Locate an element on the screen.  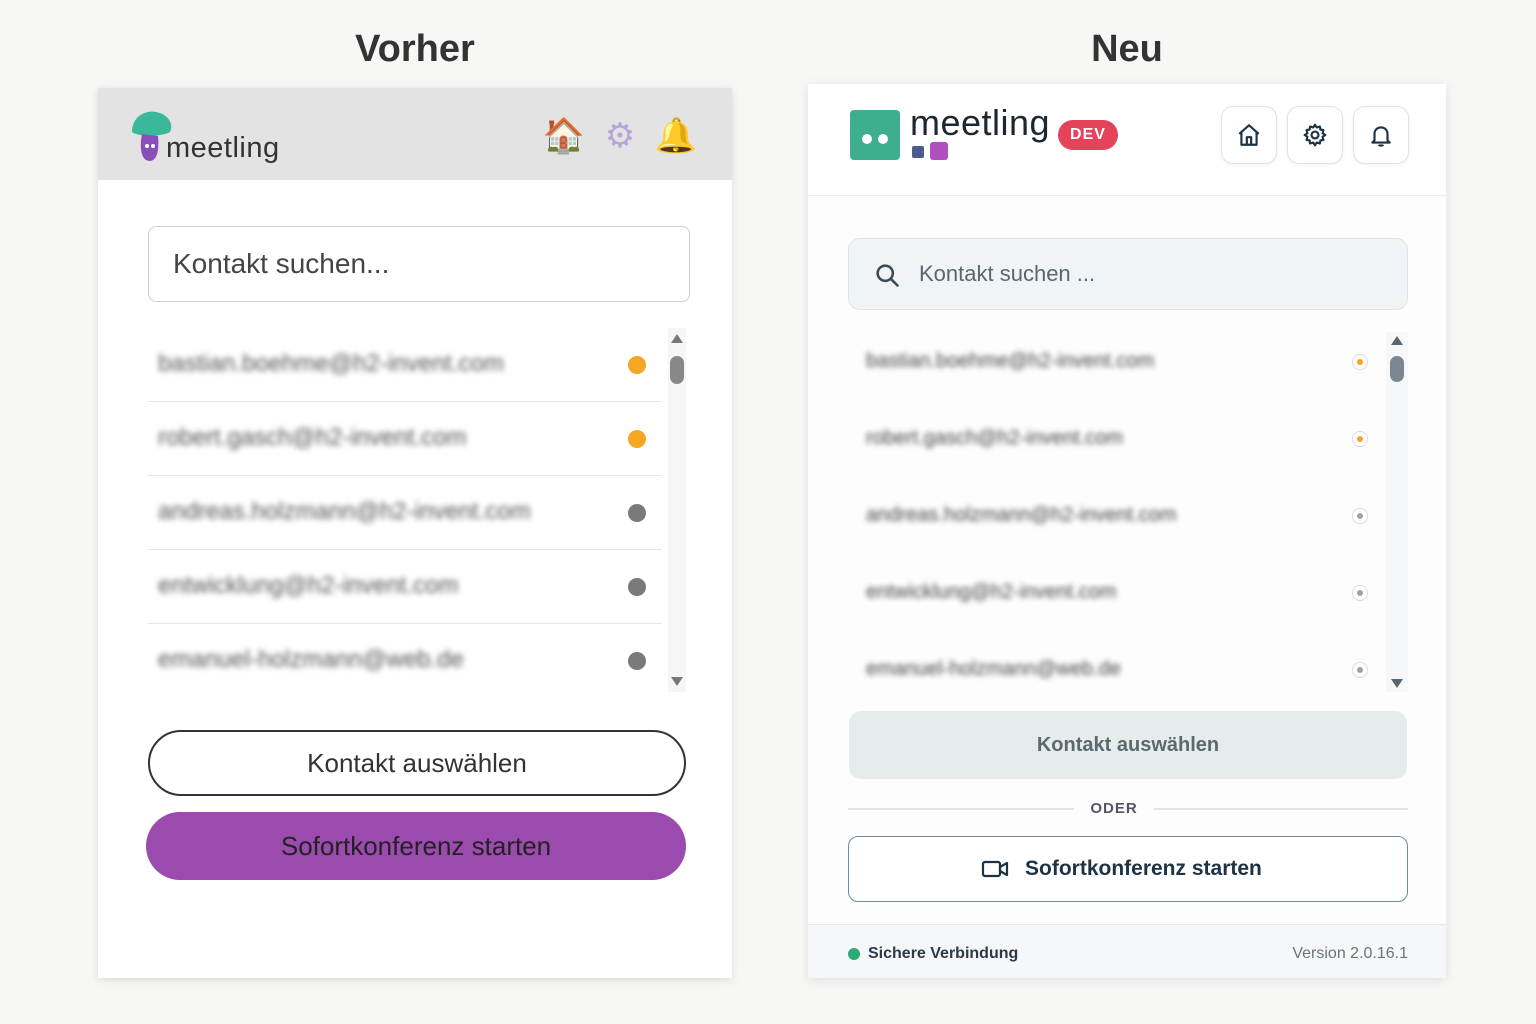
gear-icon is located at coordinates (1315, 135).